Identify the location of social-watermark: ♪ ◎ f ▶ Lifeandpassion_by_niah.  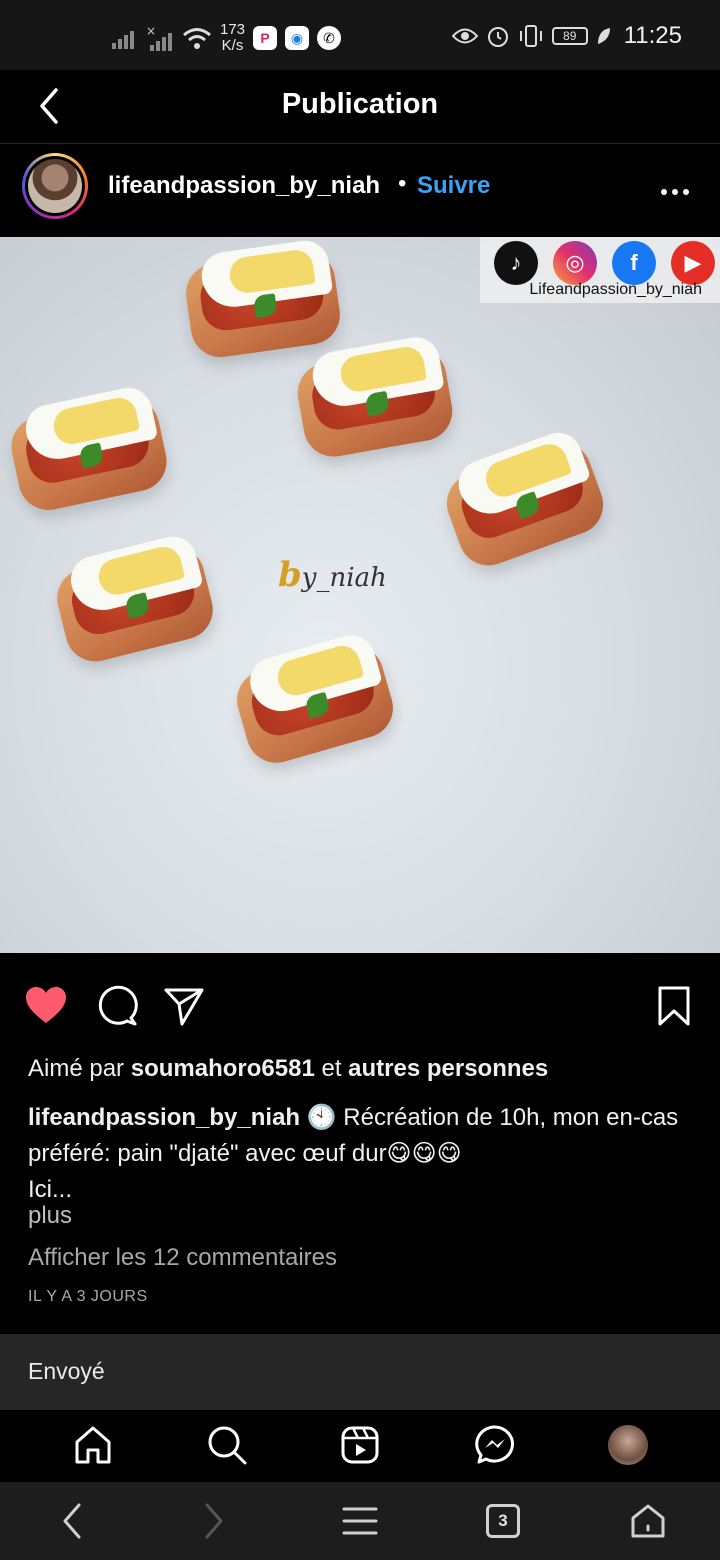
(600, 270).